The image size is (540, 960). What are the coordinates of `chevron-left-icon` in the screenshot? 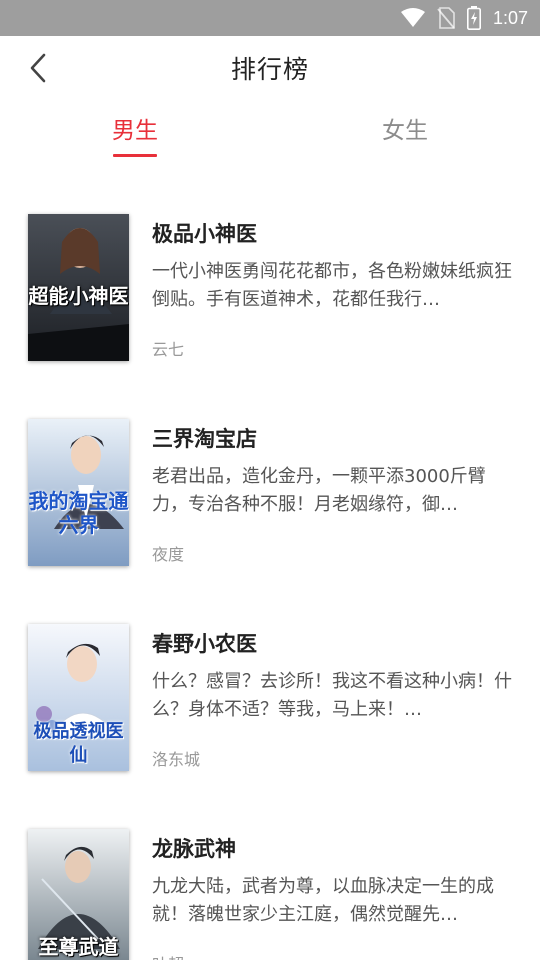 It's located at (38, 68).